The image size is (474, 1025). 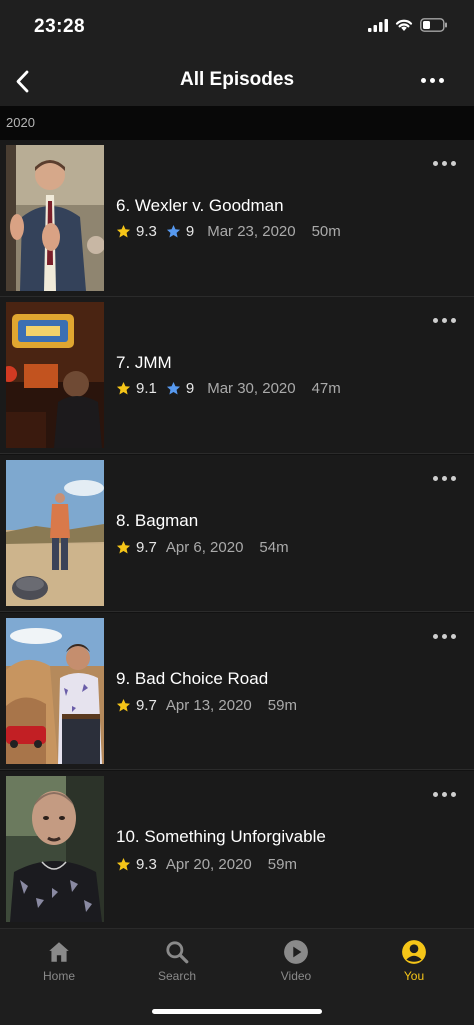 I want to click on imdb-rating: 9.1, so click(x=146, y=388).